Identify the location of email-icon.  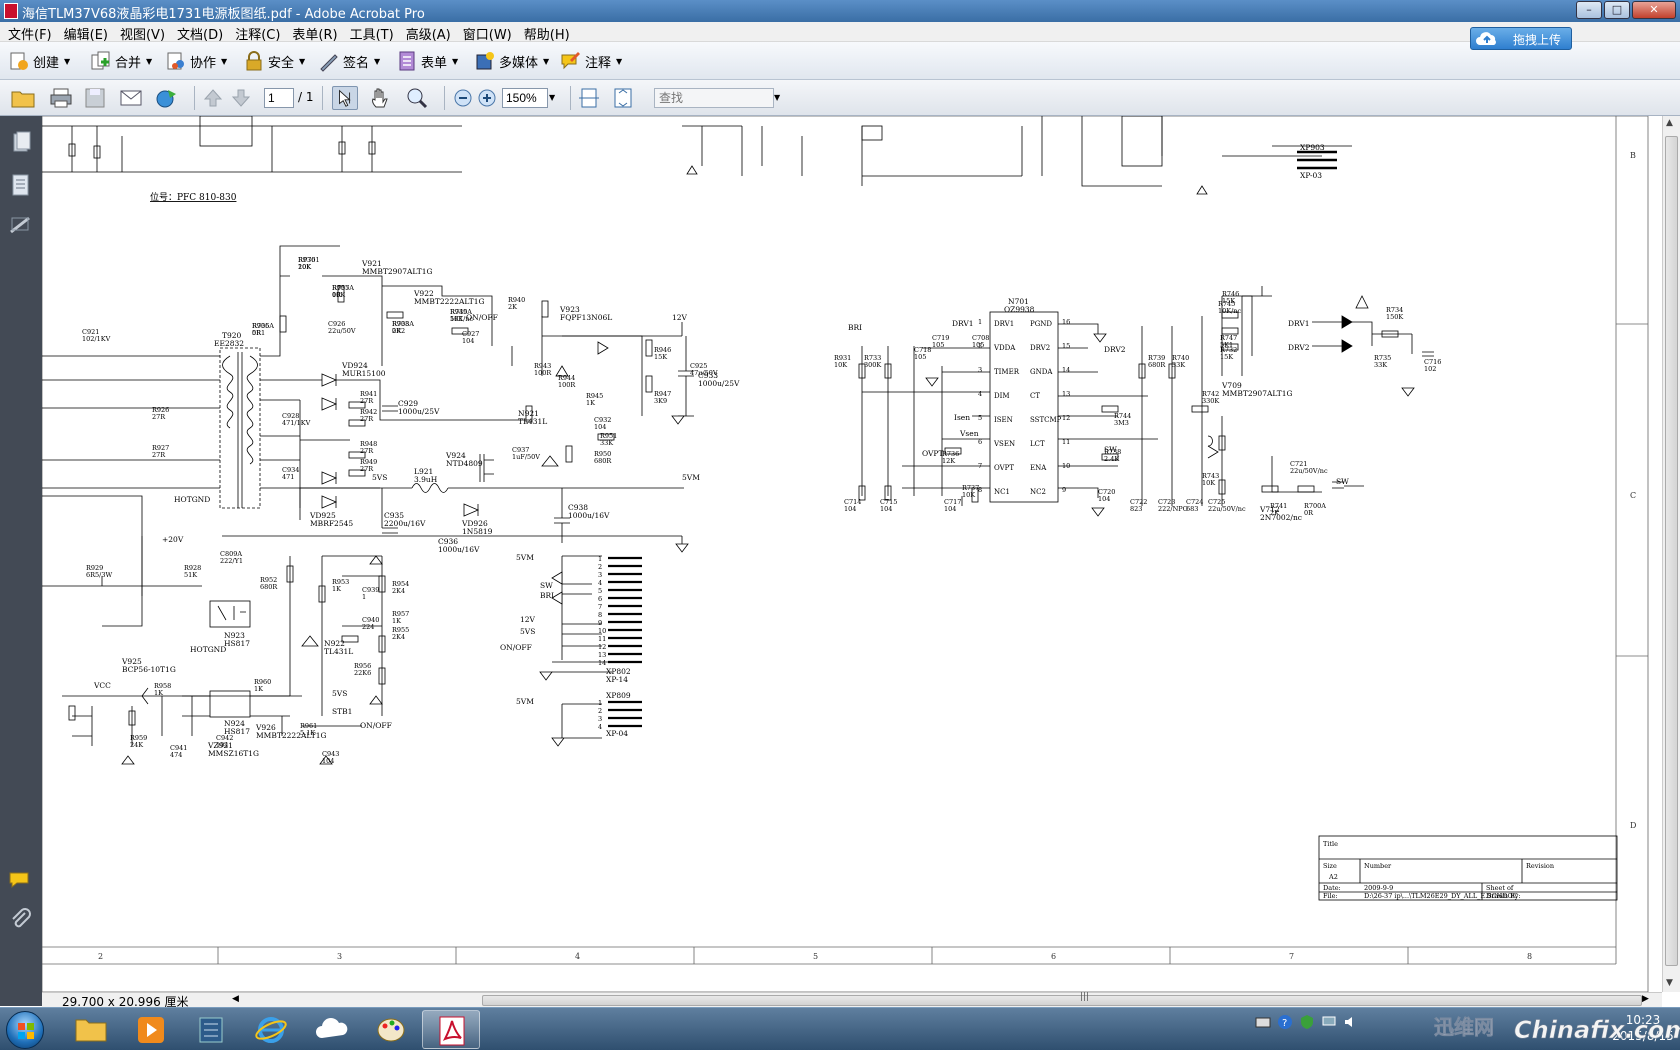
(131, 98).